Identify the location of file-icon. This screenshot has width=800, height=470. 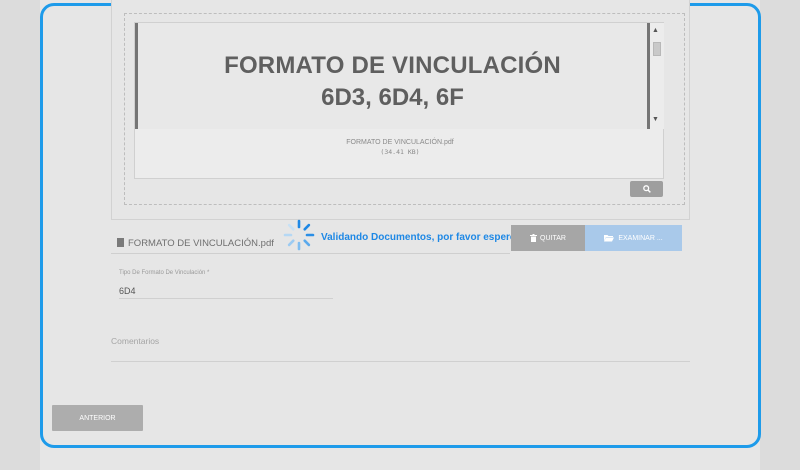
(120, 242).